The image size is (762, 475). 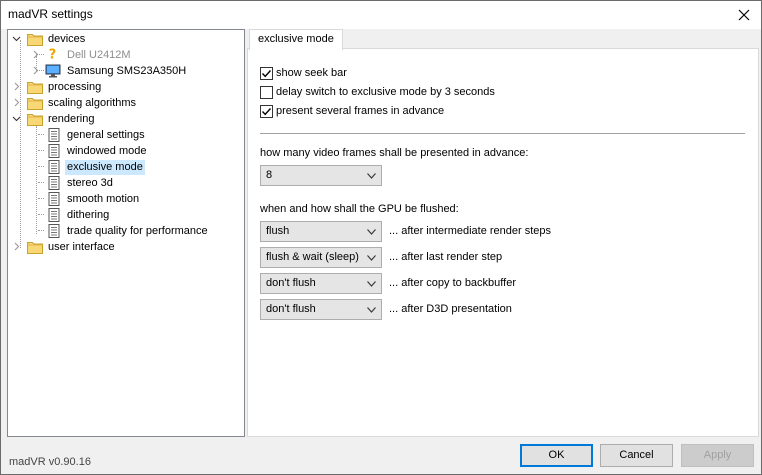 I want to click on tree-item-label: devices, so click(x=67, y=38).